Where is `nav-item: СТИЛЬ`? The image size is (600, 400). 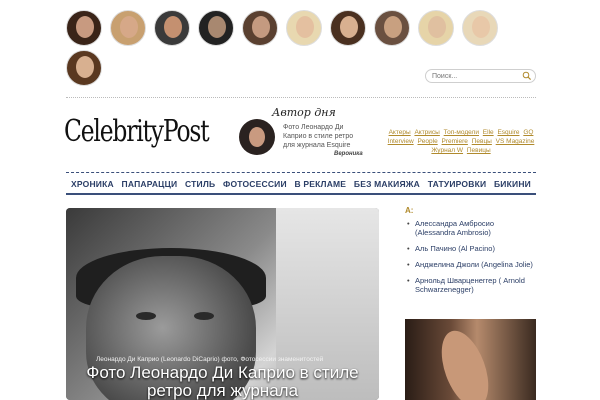
nav-item: СТИЛЬ is located at coordinates (200, 184).